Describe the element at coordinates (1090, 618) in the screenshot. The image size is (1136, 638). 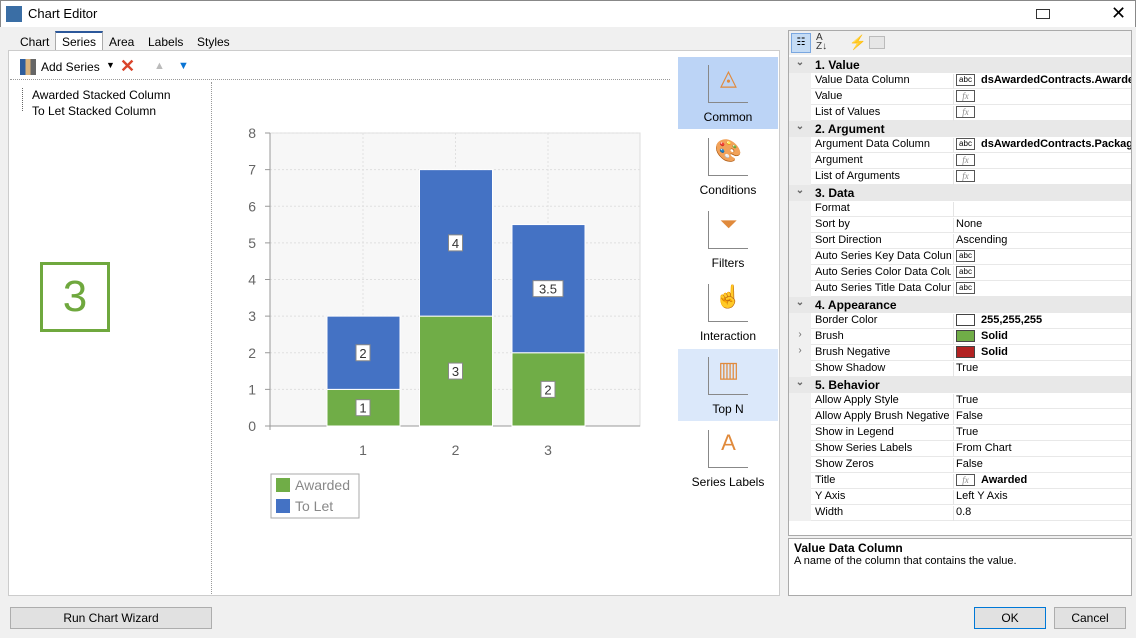
I see `cancel-button: Cancel` at that location.